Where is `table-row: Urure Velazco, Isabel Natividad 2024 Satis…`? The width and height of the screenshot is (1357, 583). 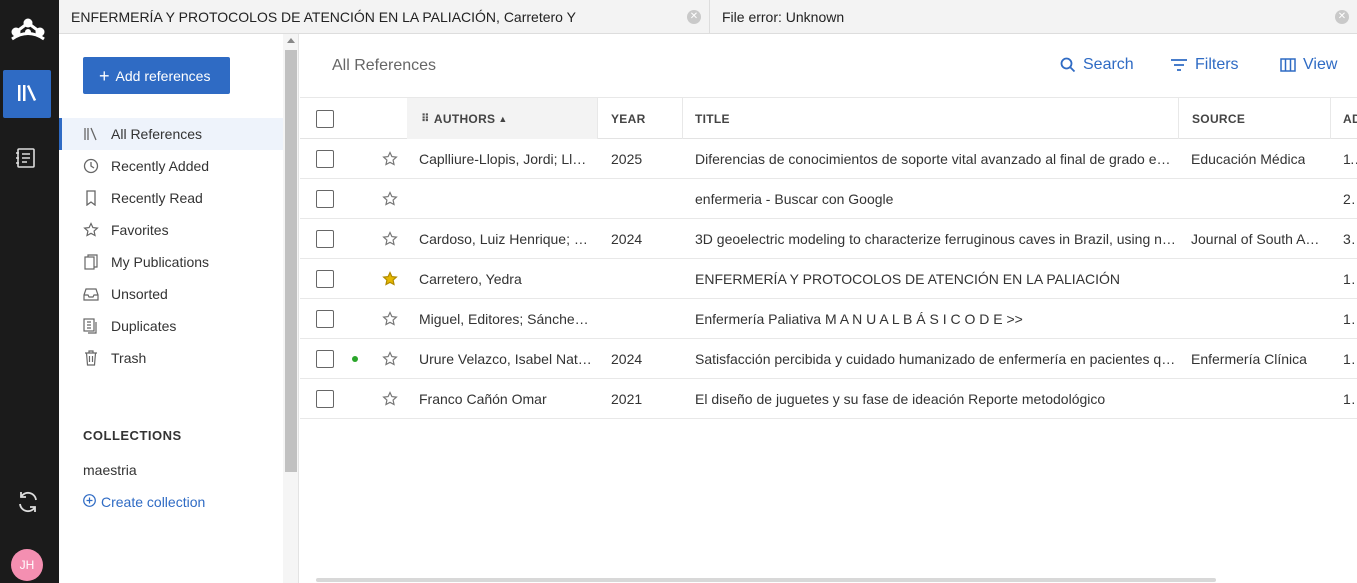 table-row: Urure Velazco, Isabel Natividad 2024 Satis… is located at coordinates (828, 359).